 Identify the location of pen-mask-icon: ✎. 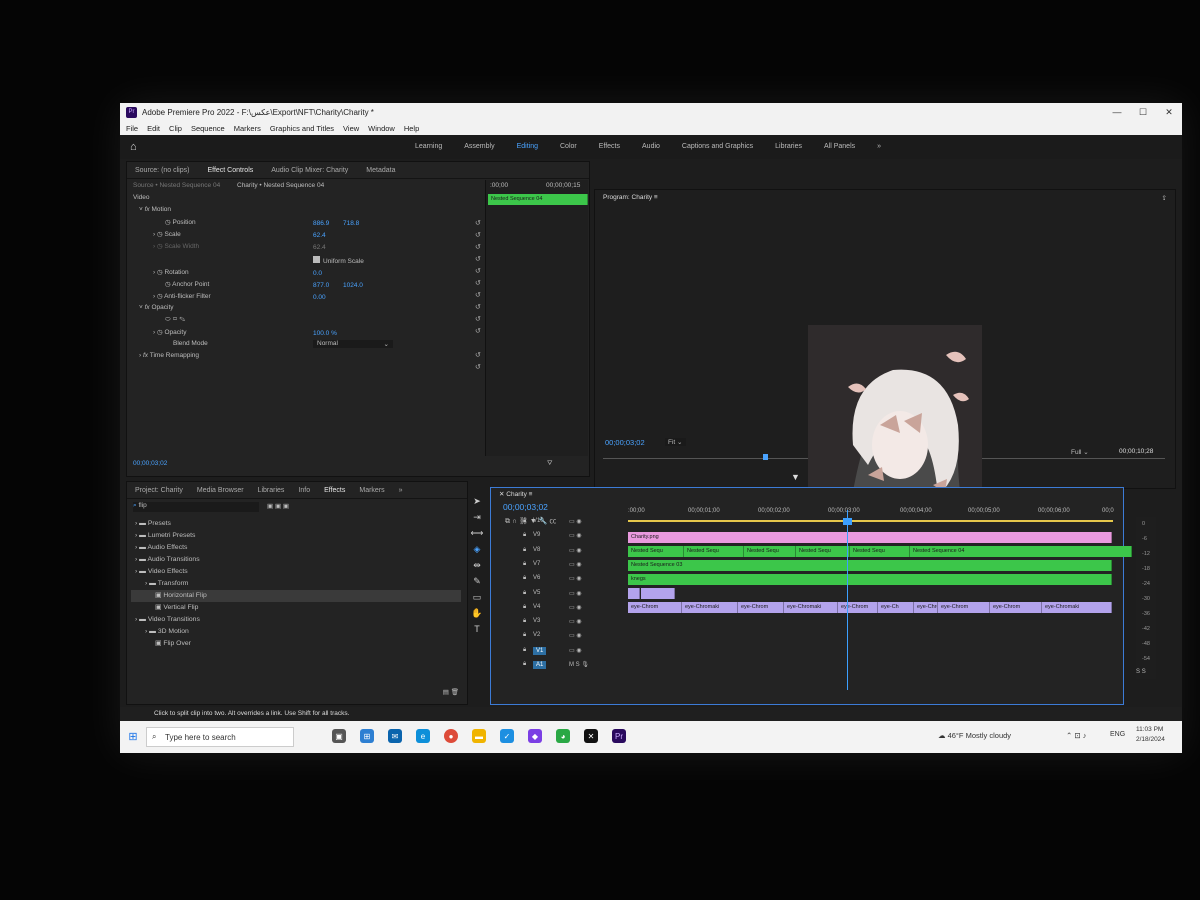
(182, 319).